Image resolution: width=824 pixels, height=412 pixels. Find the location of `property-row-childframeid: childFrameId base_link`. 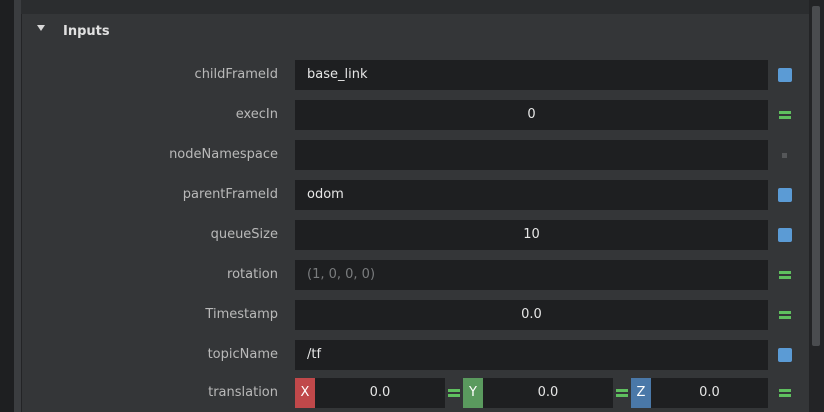

property-row-childframeid: childFrameId base_link is located at coordinates (416, 76).